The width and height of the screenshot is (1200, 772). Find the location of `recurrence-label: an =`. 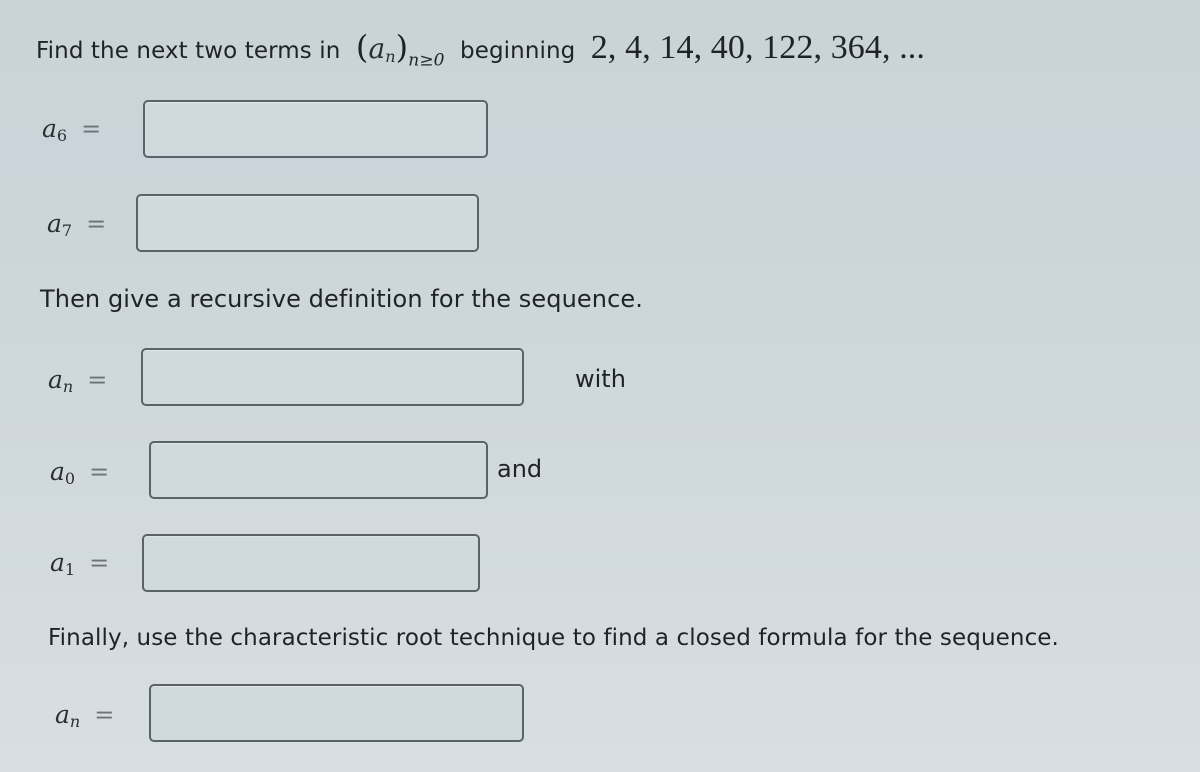

recurrence-label: an = is located at coordinates (78, 380).